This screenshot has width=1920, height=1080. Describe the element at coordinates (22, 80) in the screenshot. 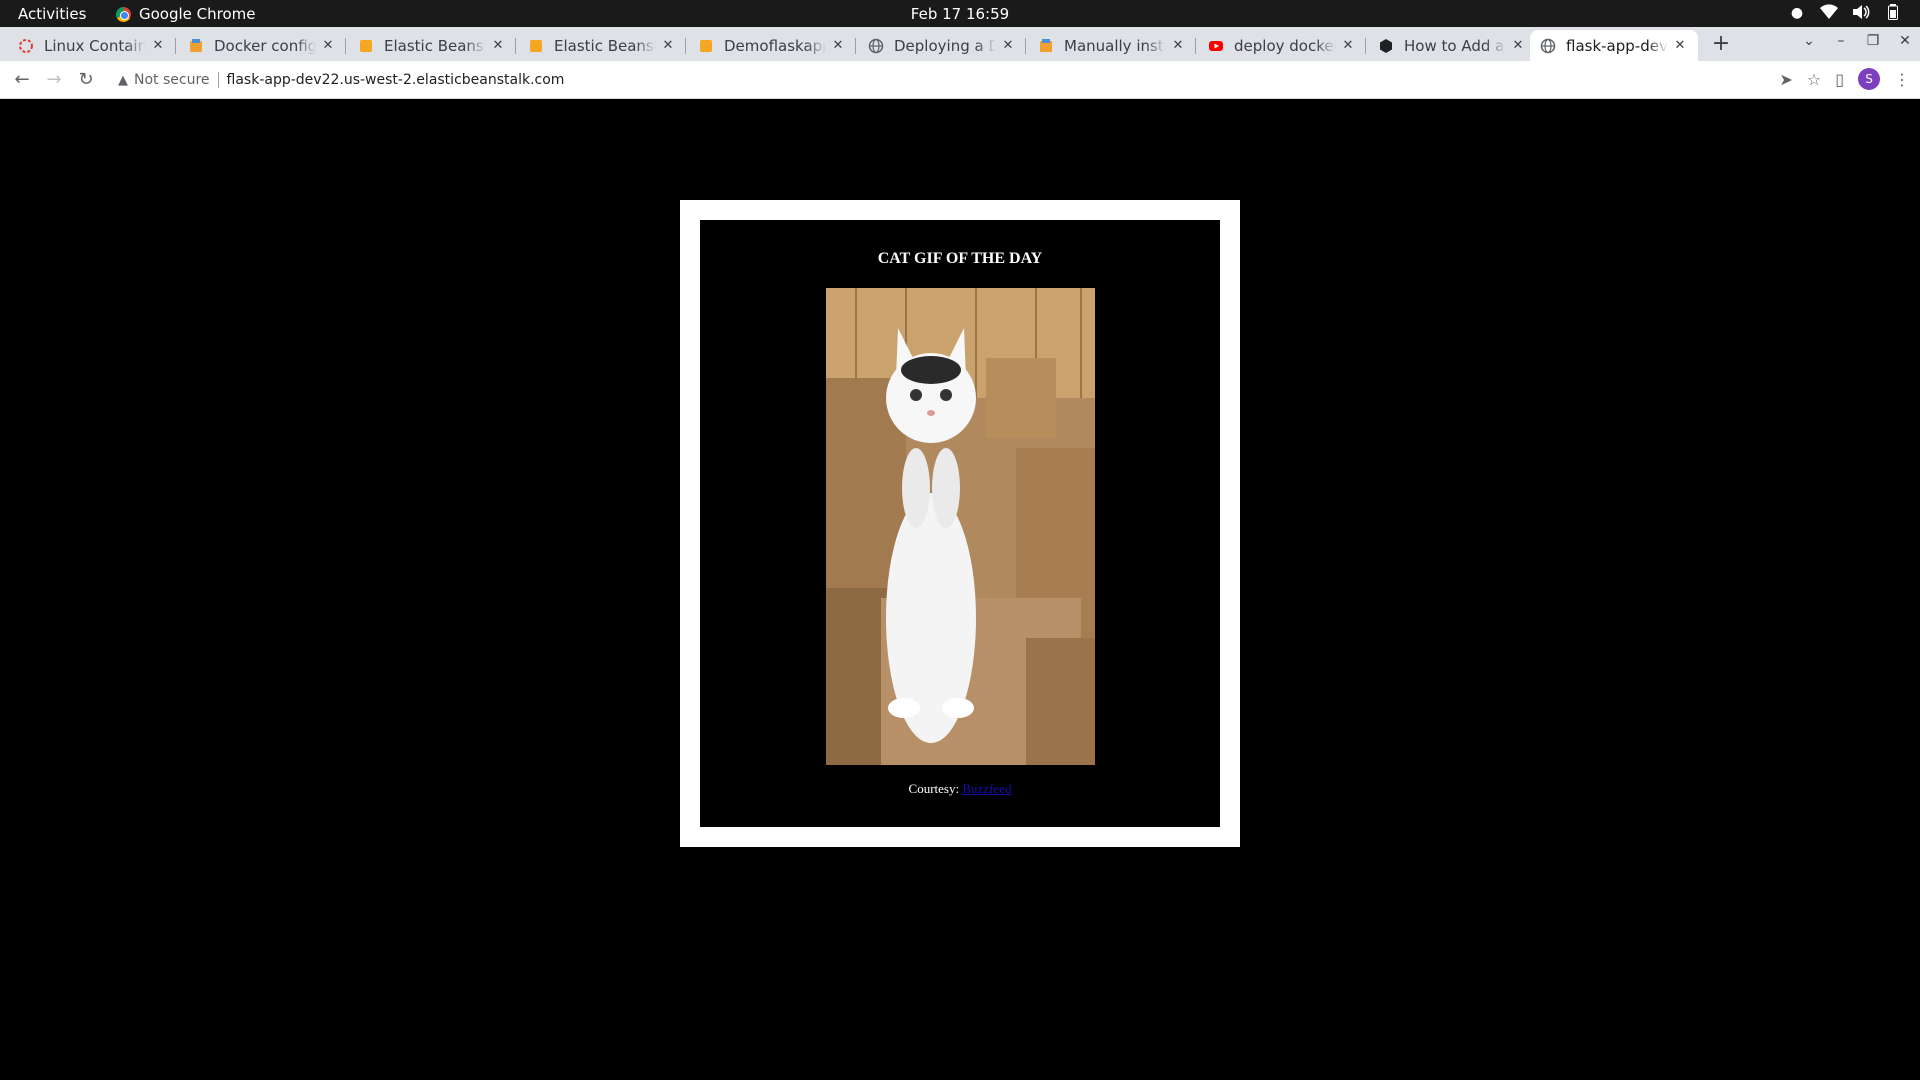

I see `back-icon: ←` at that location.